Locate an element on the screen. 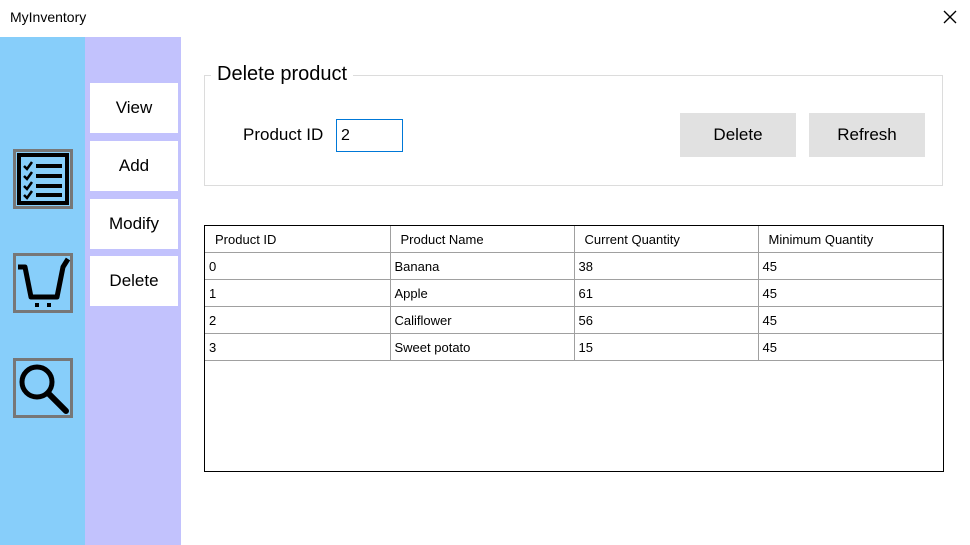 This screenshot has height=545, width=970. modify-button: Modify is located at coordinates (134, 224).